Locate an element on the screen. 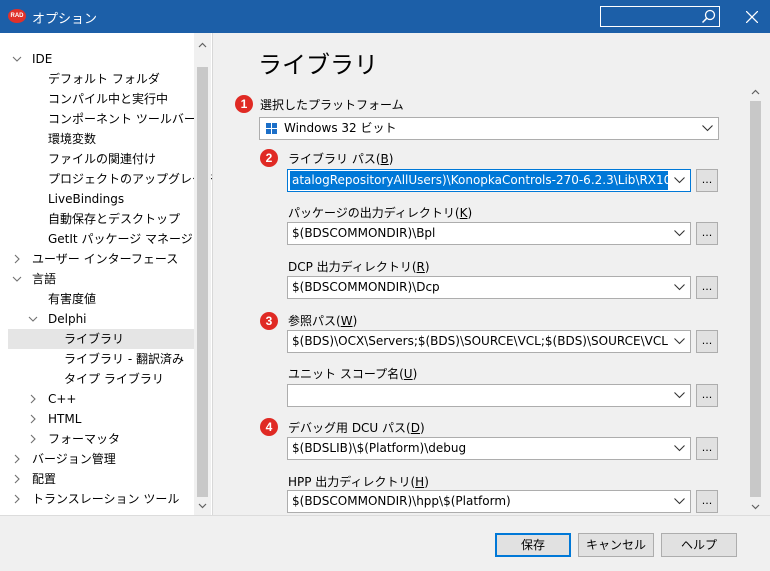 This screenshot has width=770, height=571. close-icon is located at coordinates (752, 17).